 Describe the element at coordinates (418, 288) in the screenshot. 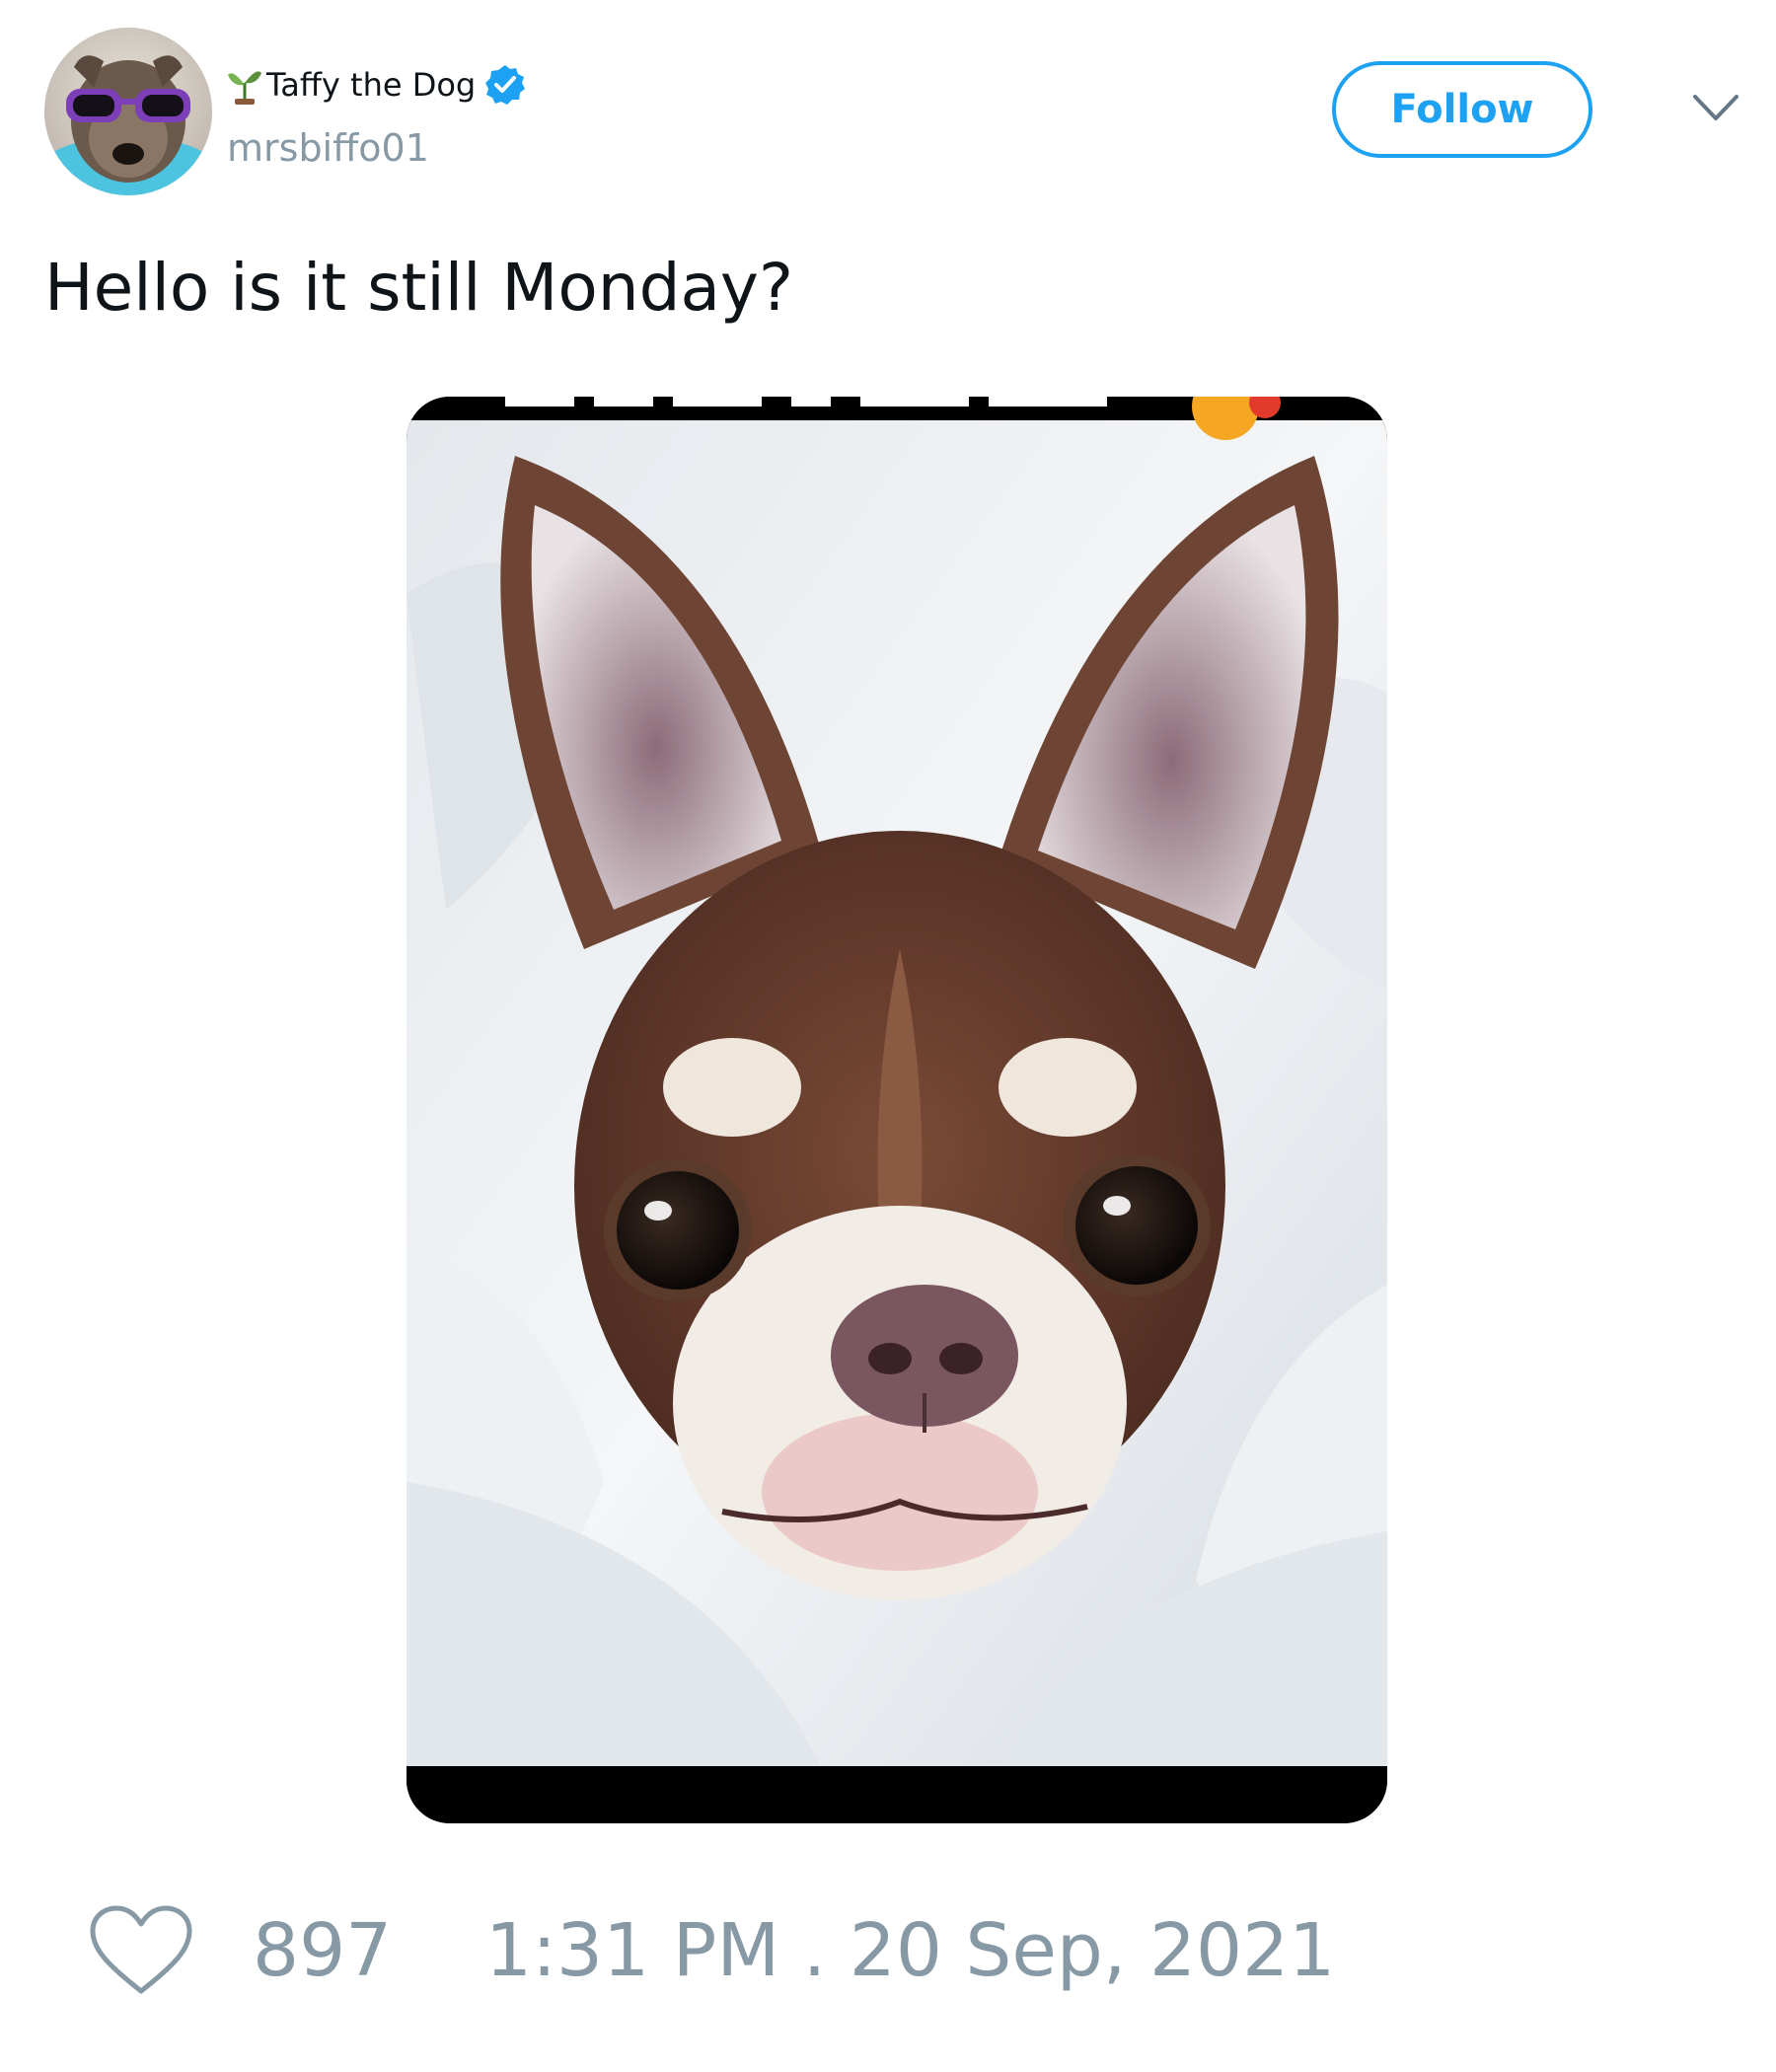

I see `tweet-text: Hello is it still Monday?` at that location.